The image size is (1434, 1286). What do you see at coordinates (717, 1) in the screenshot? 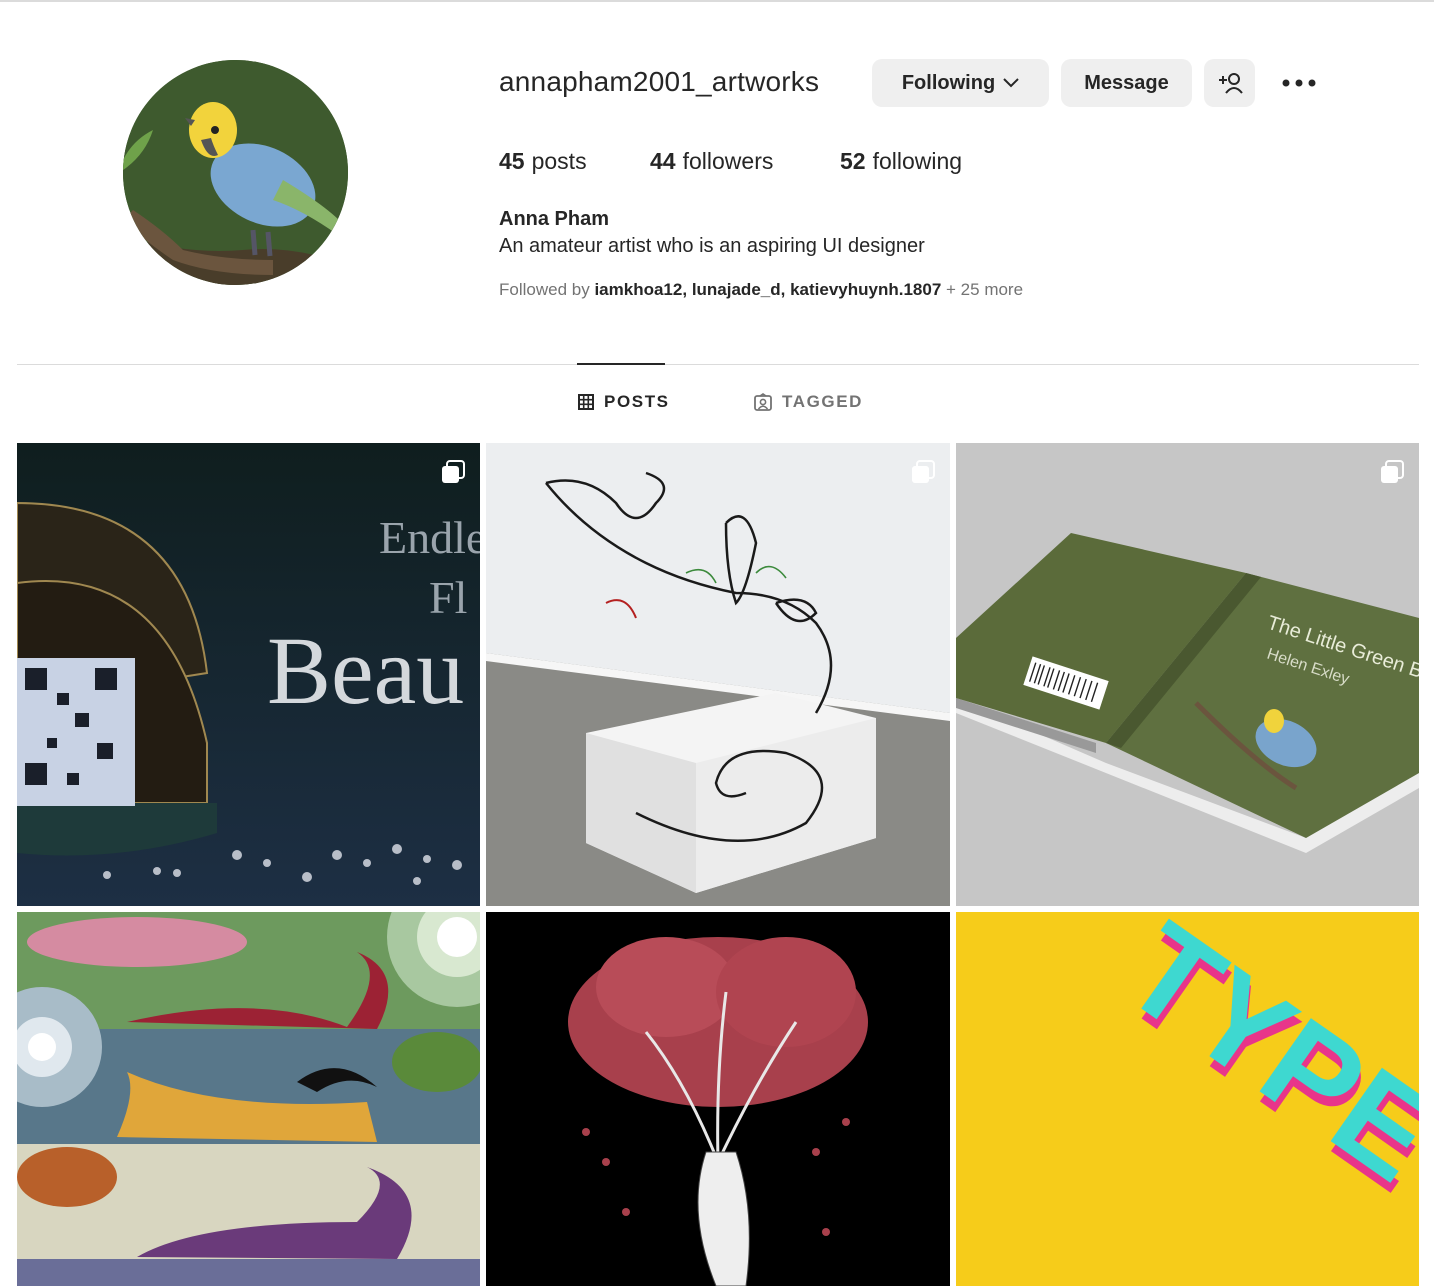
I see `top-border` at bounding box center [717, 1].